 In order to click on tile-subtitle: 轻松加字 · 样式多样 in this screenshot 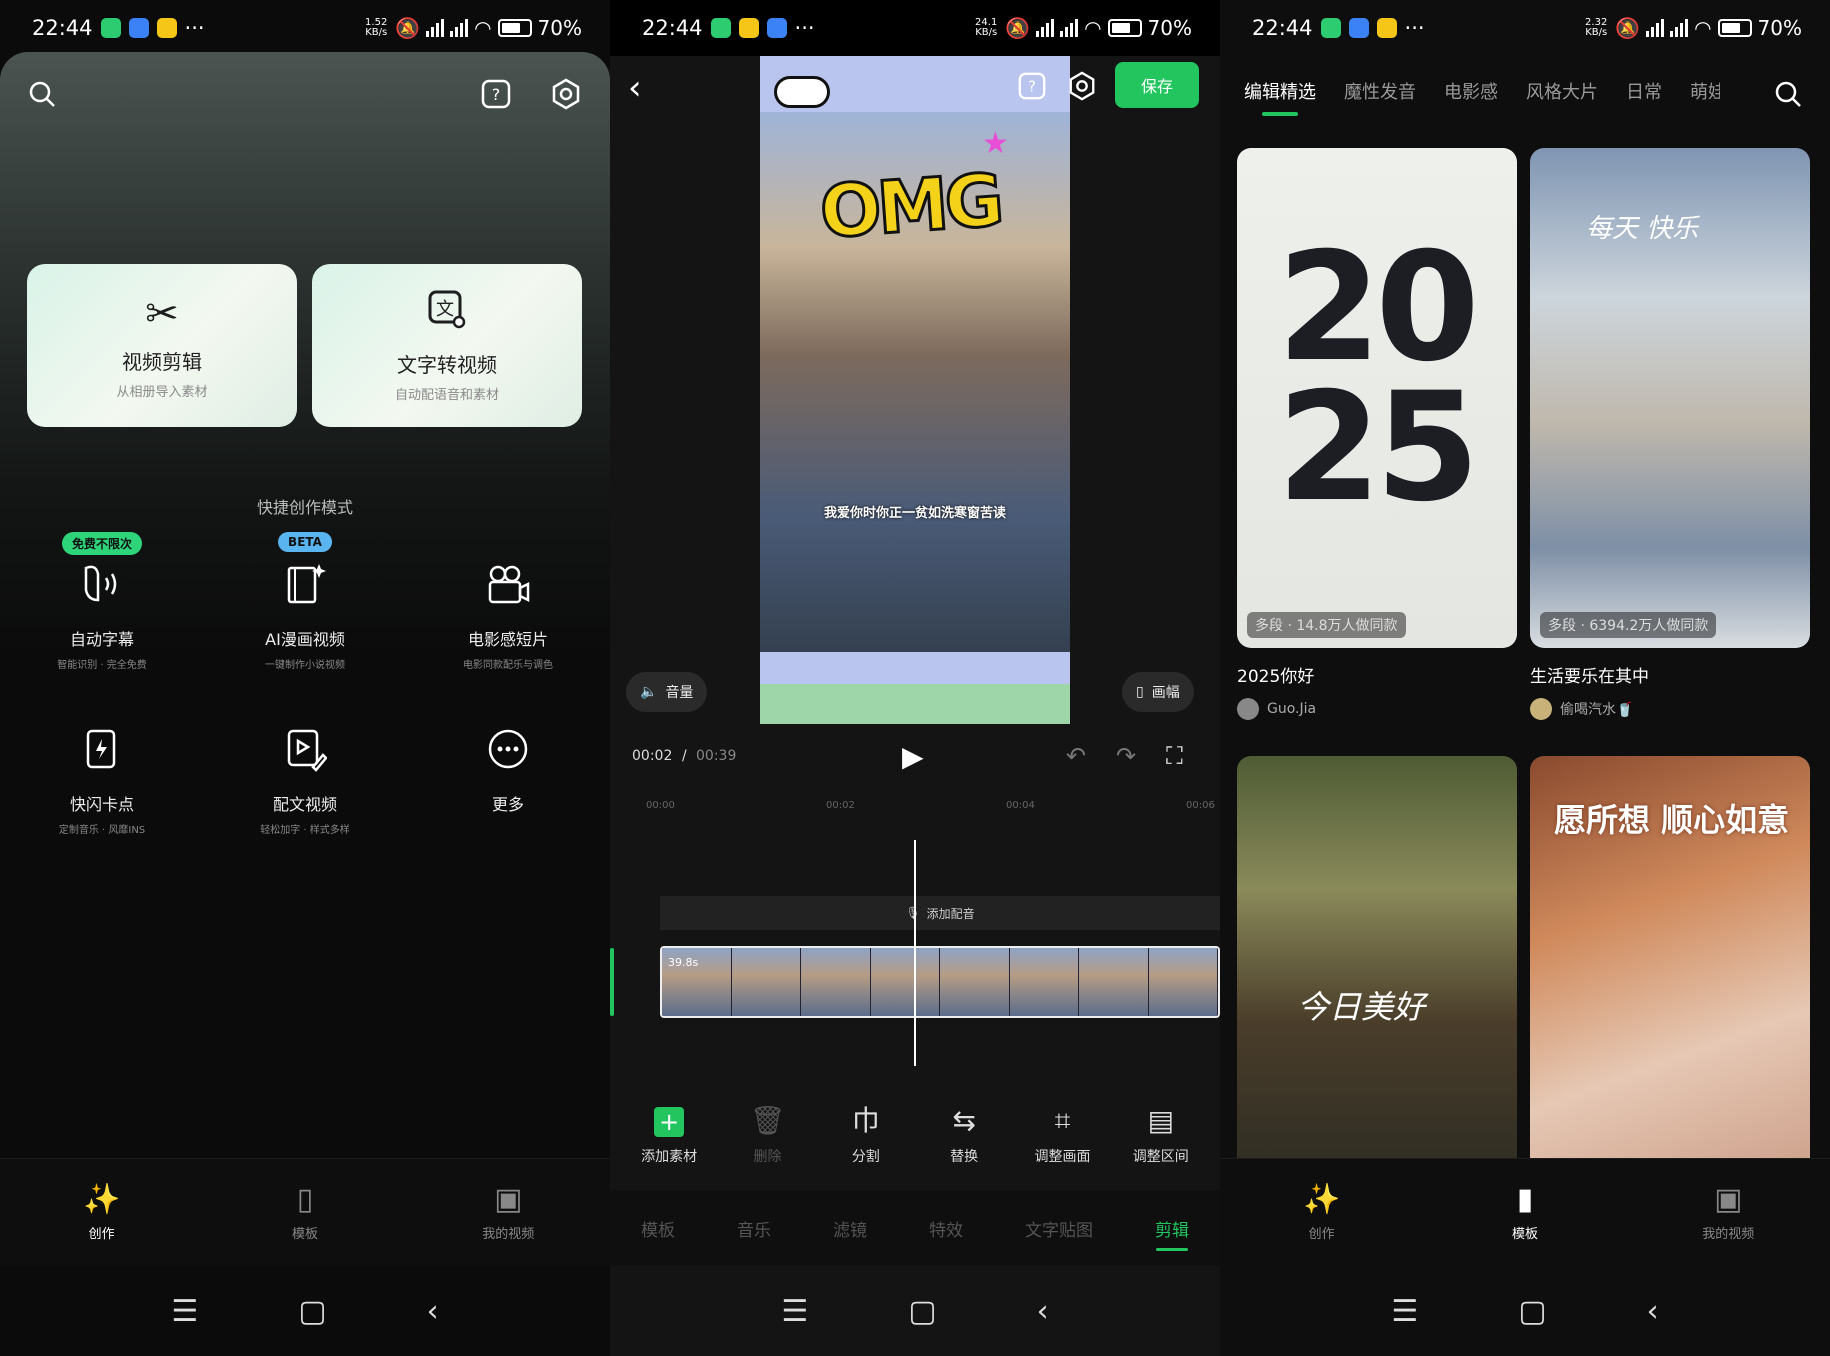, I will do `click(305, 830)`.